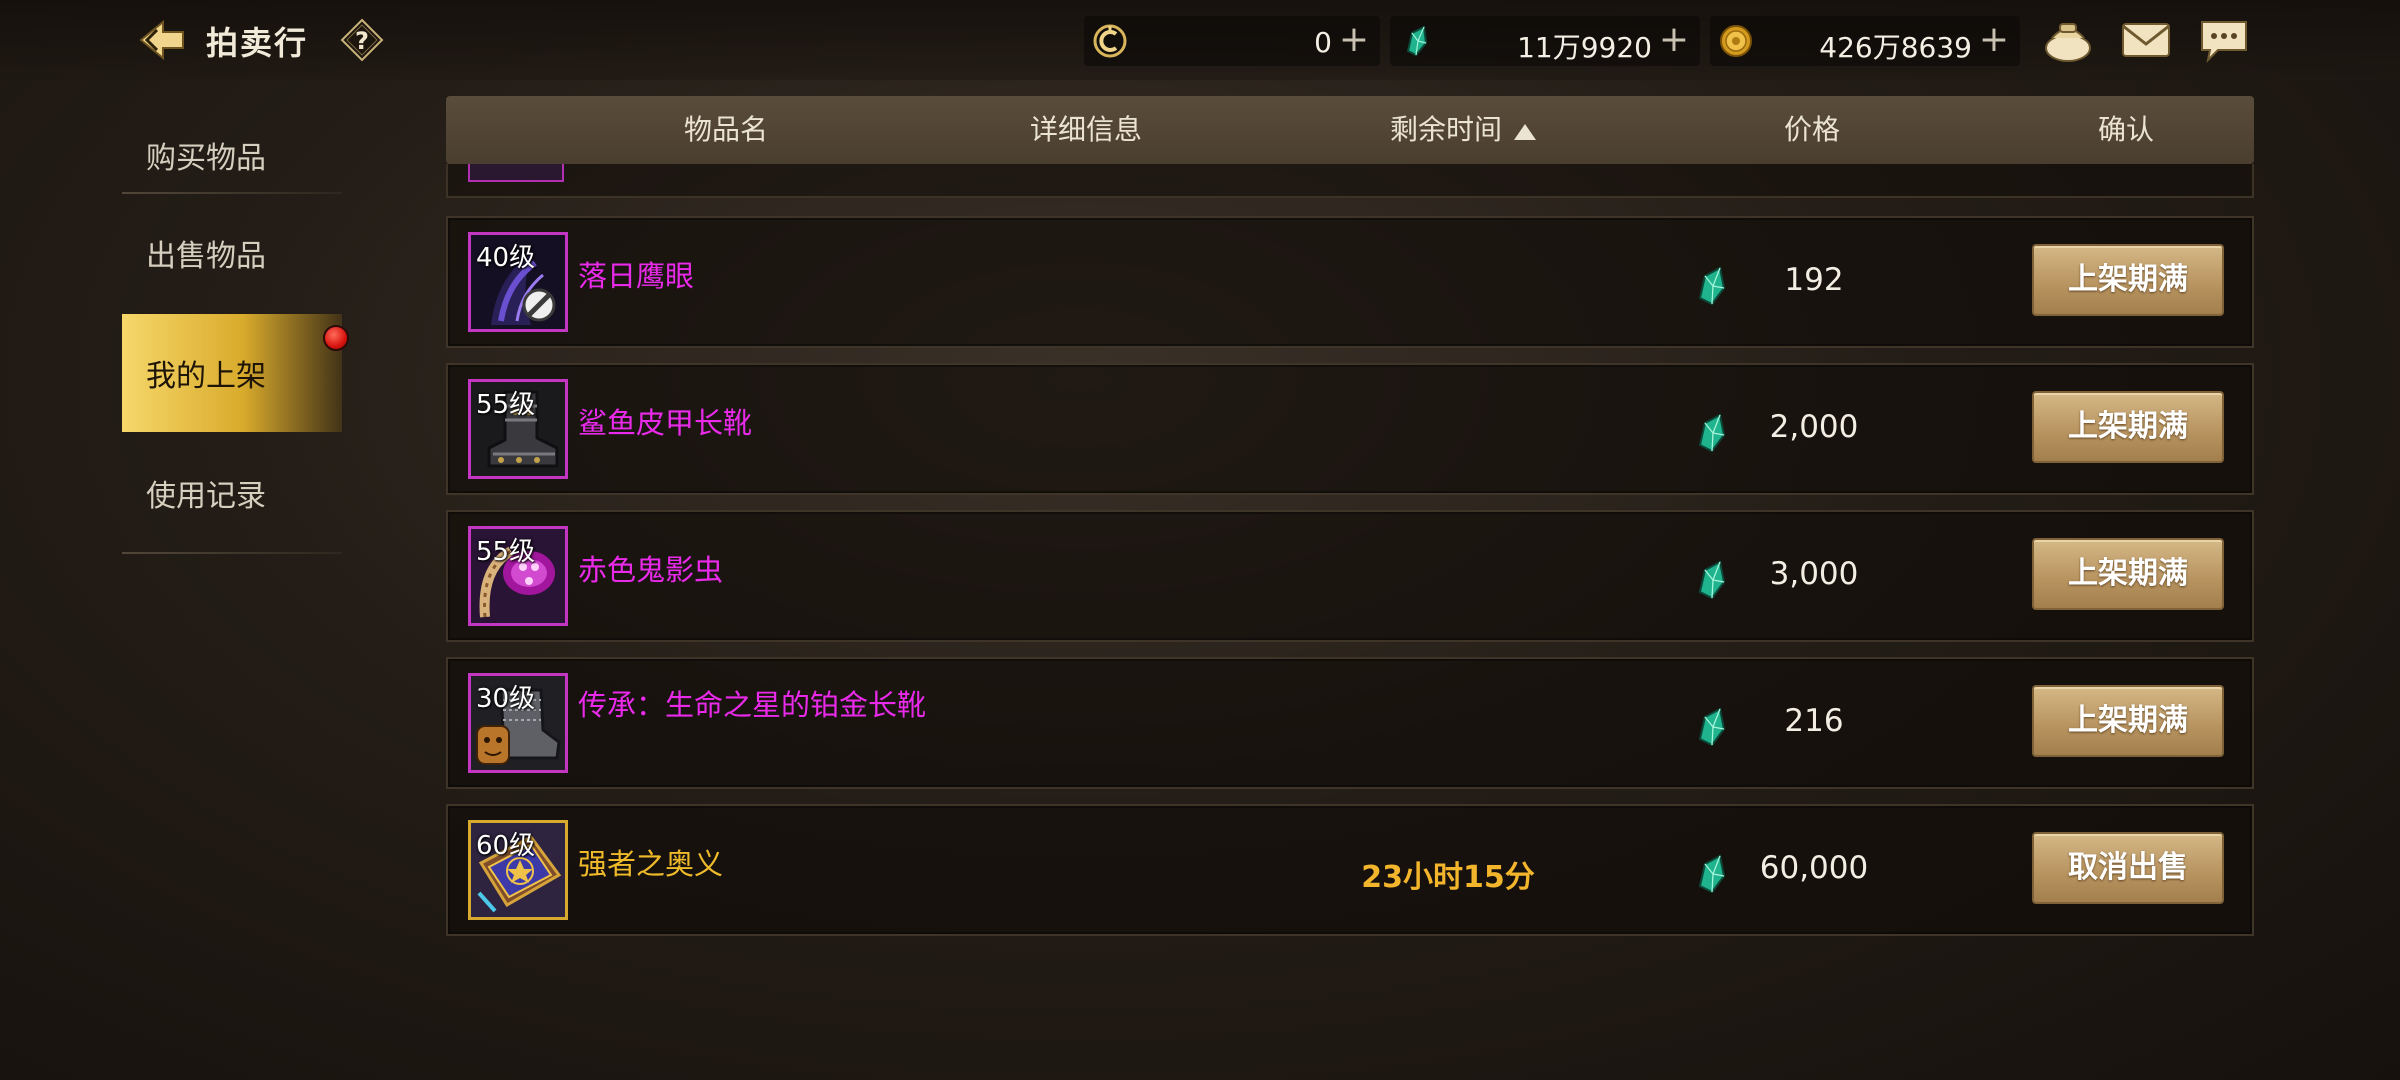  What do you see at coordinates (2125, 129) in the screenshot?
I see `column-header-confirm: 确认` at bounding box center [2125, 129].